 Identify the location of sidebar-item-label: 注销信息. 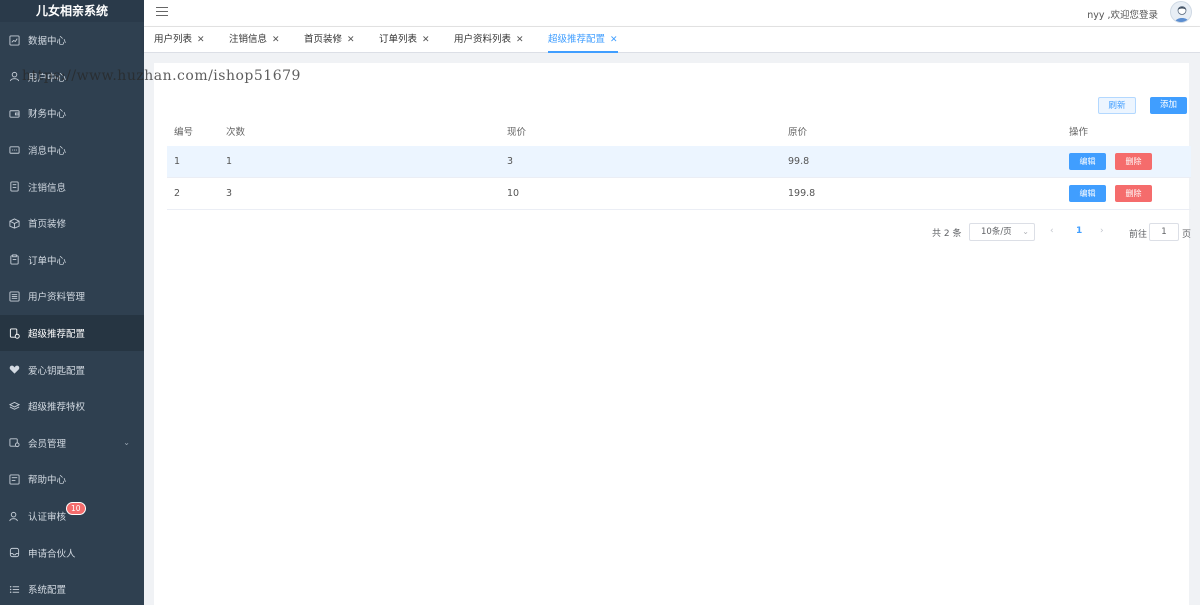
(47, 188).